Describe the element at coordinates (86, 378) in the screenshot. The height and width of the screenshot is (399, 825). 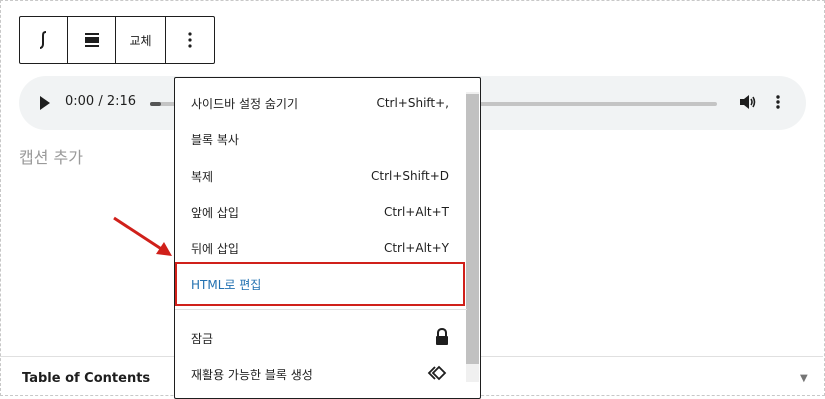
I see `toc-label: Table of Contents` at that location.